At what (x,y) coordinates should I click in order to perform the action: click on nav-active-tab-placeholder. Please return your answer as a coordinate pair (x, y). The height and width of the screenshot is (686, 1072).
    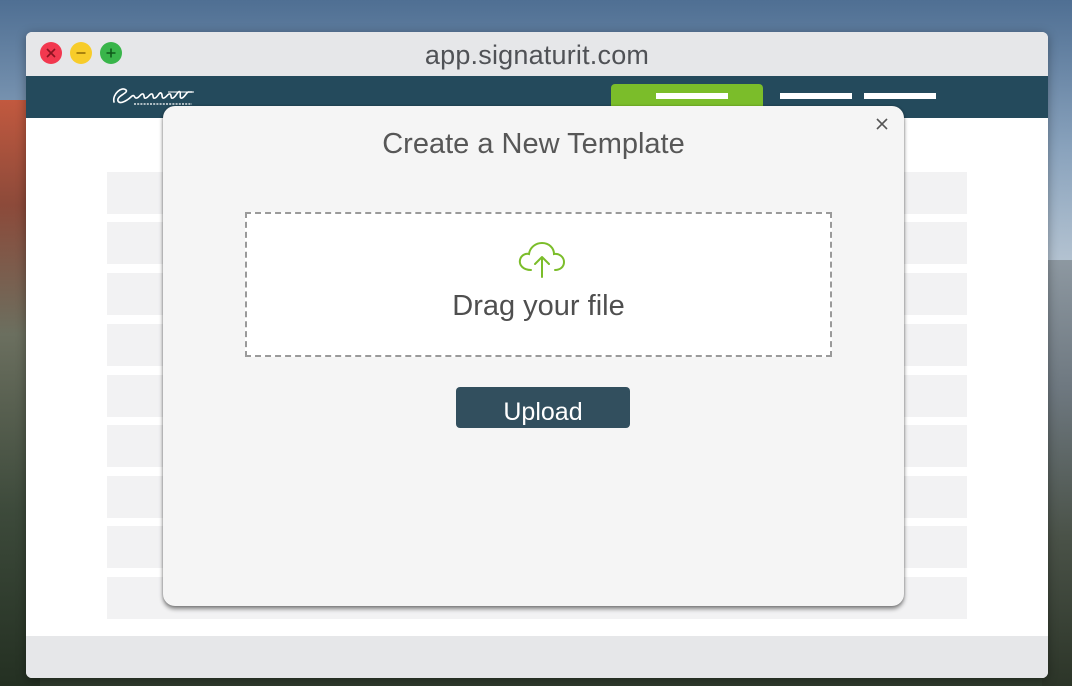
    Looking at the image, I should click on (692, 96).